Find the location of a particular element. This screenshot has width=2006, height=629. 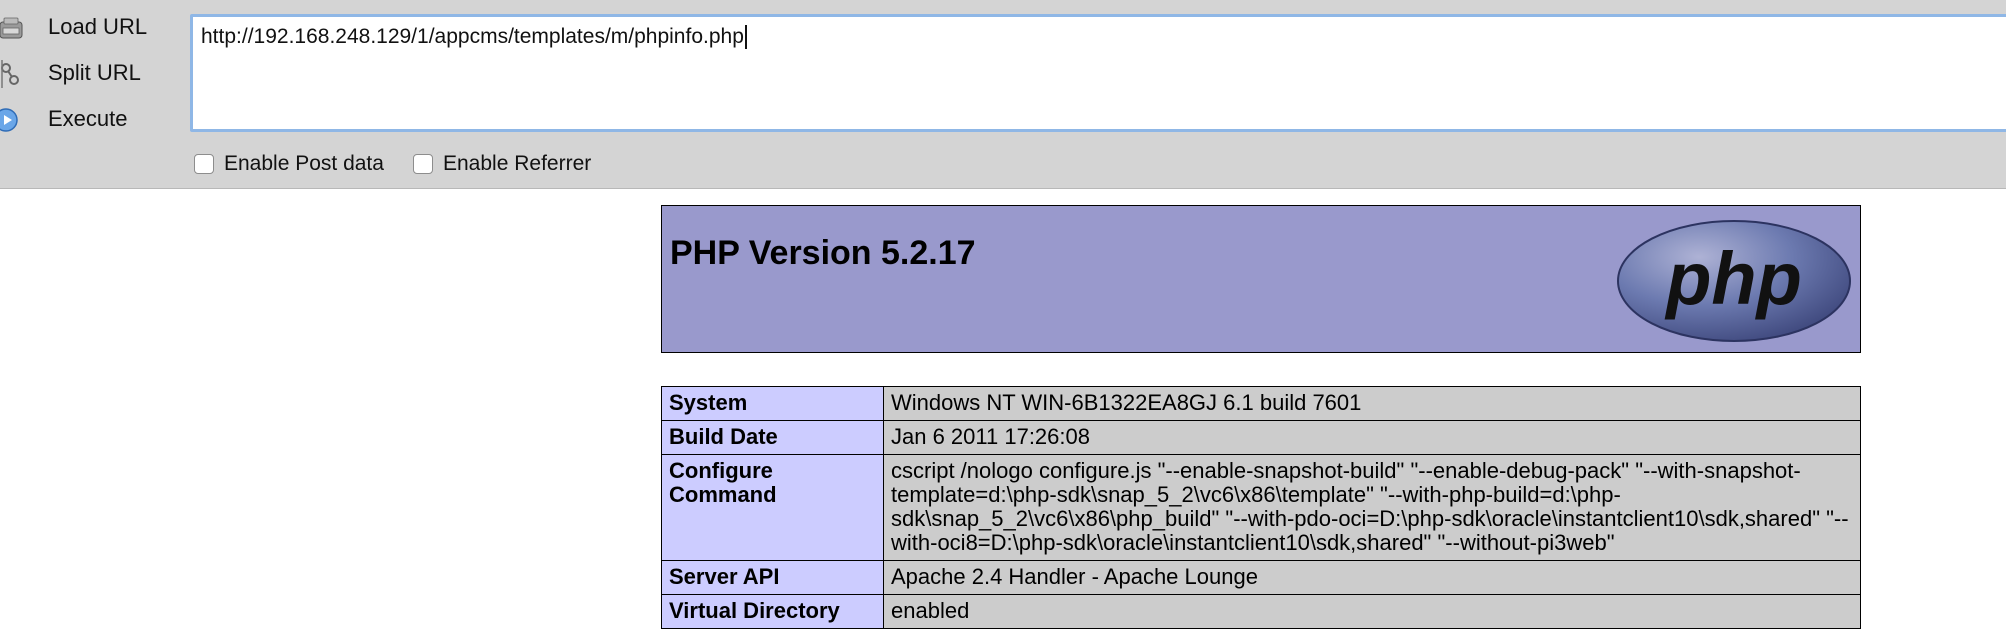

split-url-label: Split URL is located at coordinates (94, 72).